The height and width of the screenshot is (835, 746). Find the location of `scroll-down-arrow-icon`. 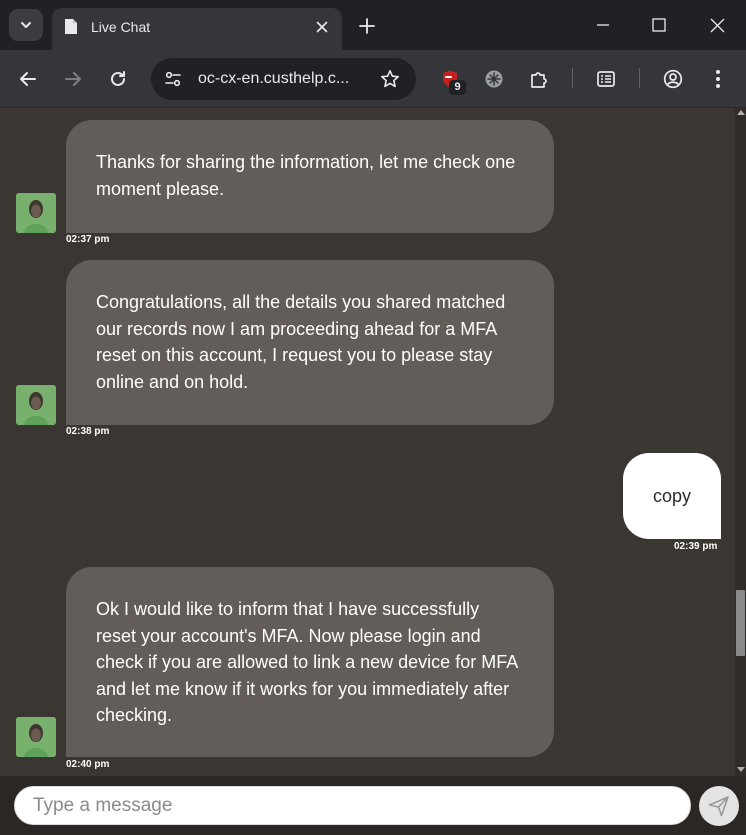

scroll-down-arrow-icon is located at coordinates (741, 769).